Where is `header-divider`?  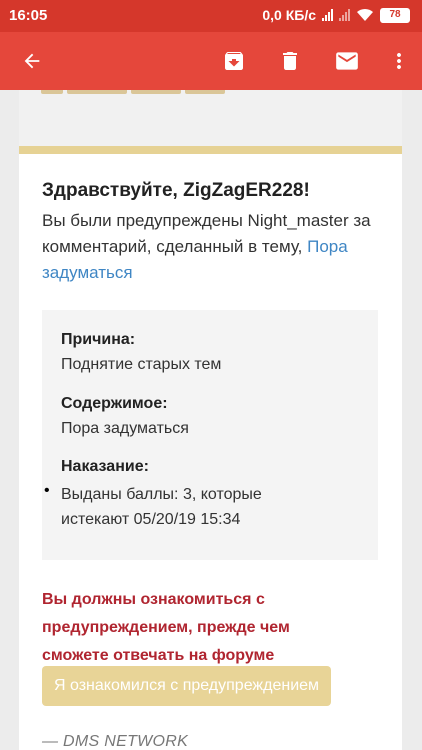 header-divider is located at coordinates (210, 150).